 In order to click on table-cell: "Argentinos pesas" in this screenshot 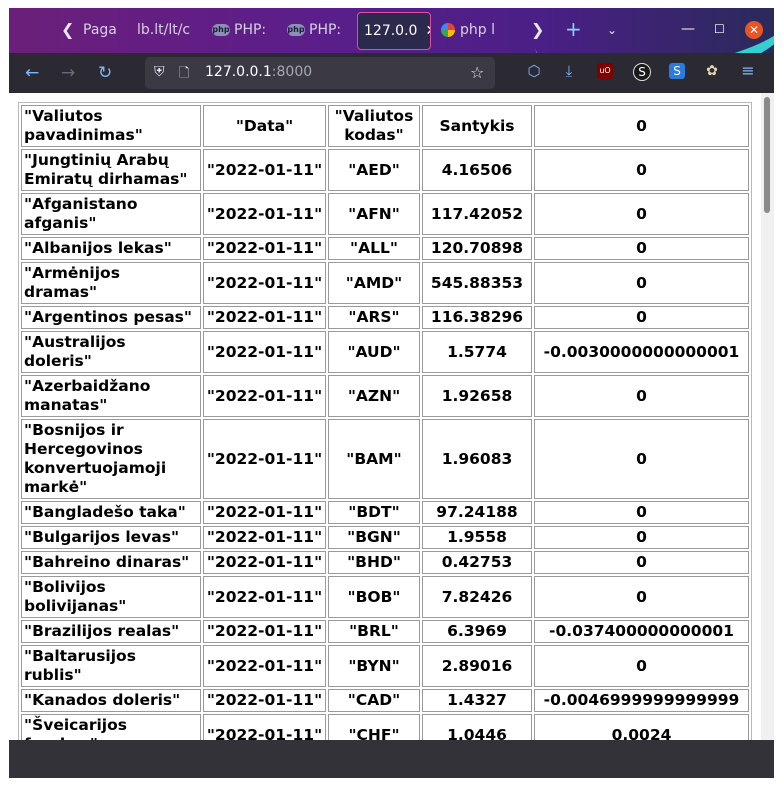, I will do `click(111, 317)`.